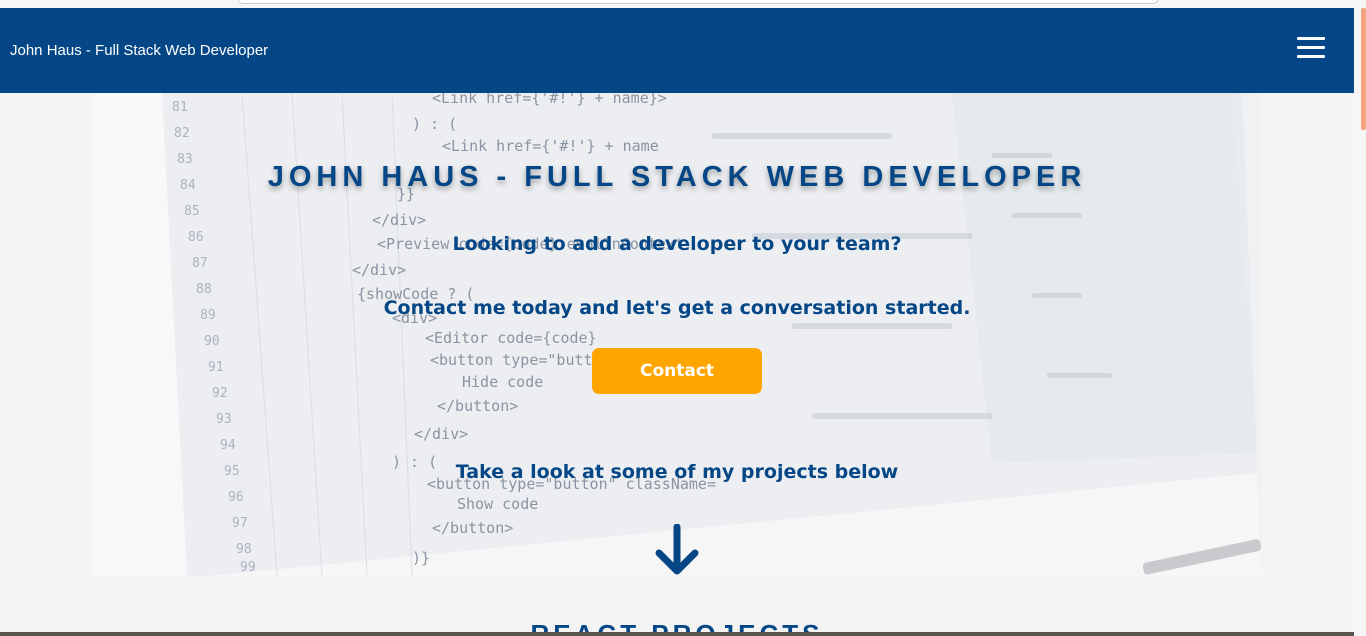 The height and width of the screenshot is (636, 1366). I want to click on hero-tagline: Looking to add a developer to your team?, so click(677, 244).